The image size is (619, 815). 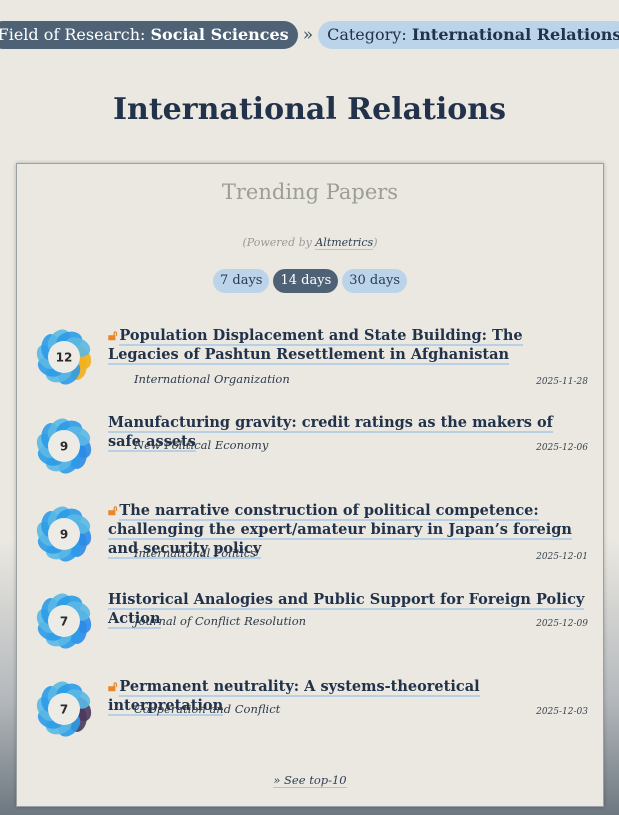 I want to click on see-top-10-label: » See top-10, so click(x=310, y=780).